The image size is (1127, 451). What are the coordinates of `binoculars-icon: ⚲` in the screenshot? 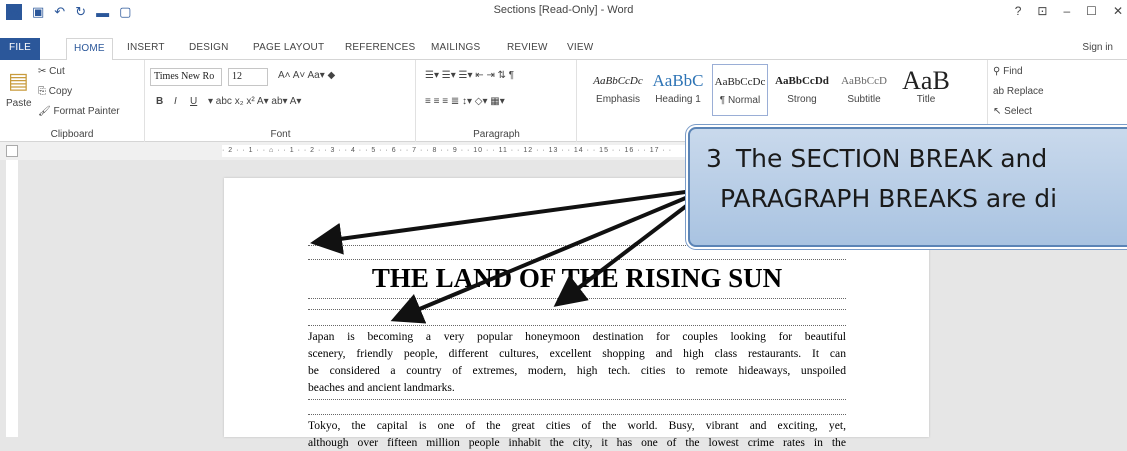 It's located at (998, 71).